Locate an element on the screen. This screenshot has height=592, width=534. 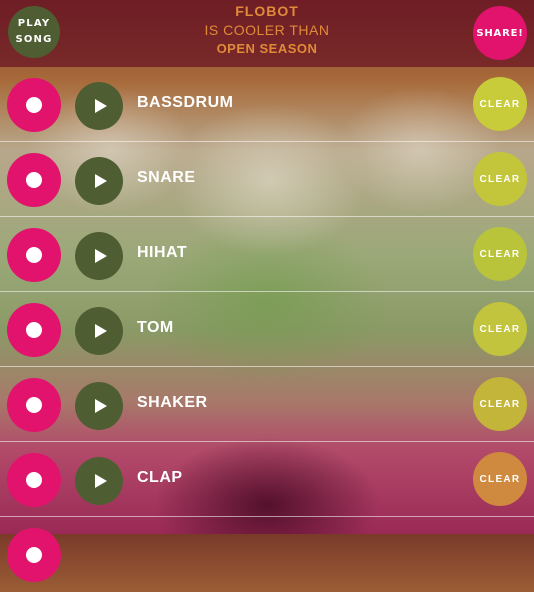
track-name: BASSDRUM is located at coordinates (185, 102).